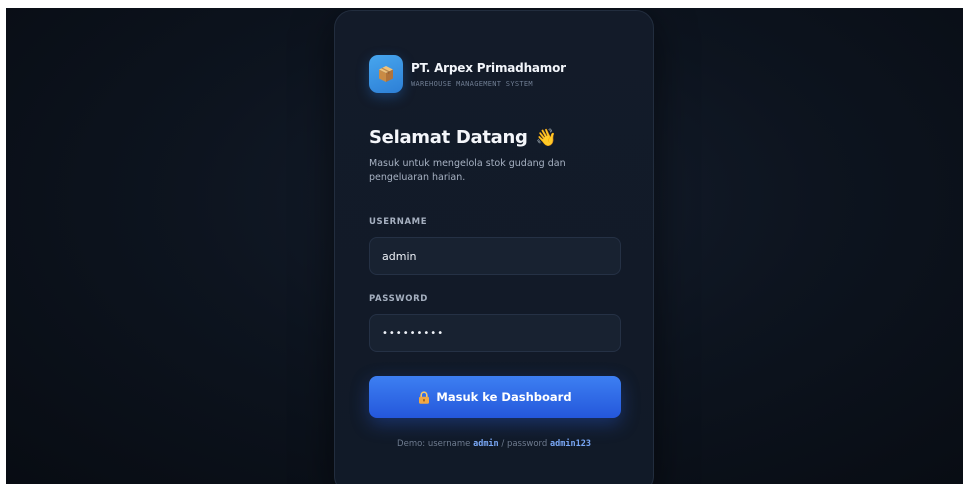  Describe the element at coordinates (570, 444) in the screenshot. I see `demo-password: admin123` at that location.